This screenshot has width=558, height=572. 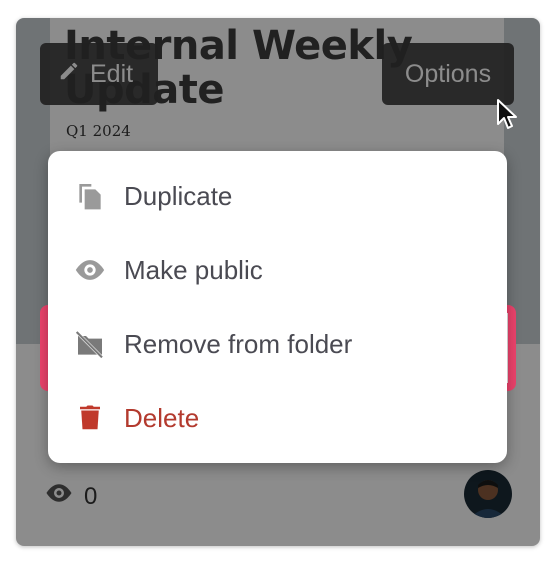 I want to click on menu-item-duplicate: Duplicate, so click(x=277, y=196).